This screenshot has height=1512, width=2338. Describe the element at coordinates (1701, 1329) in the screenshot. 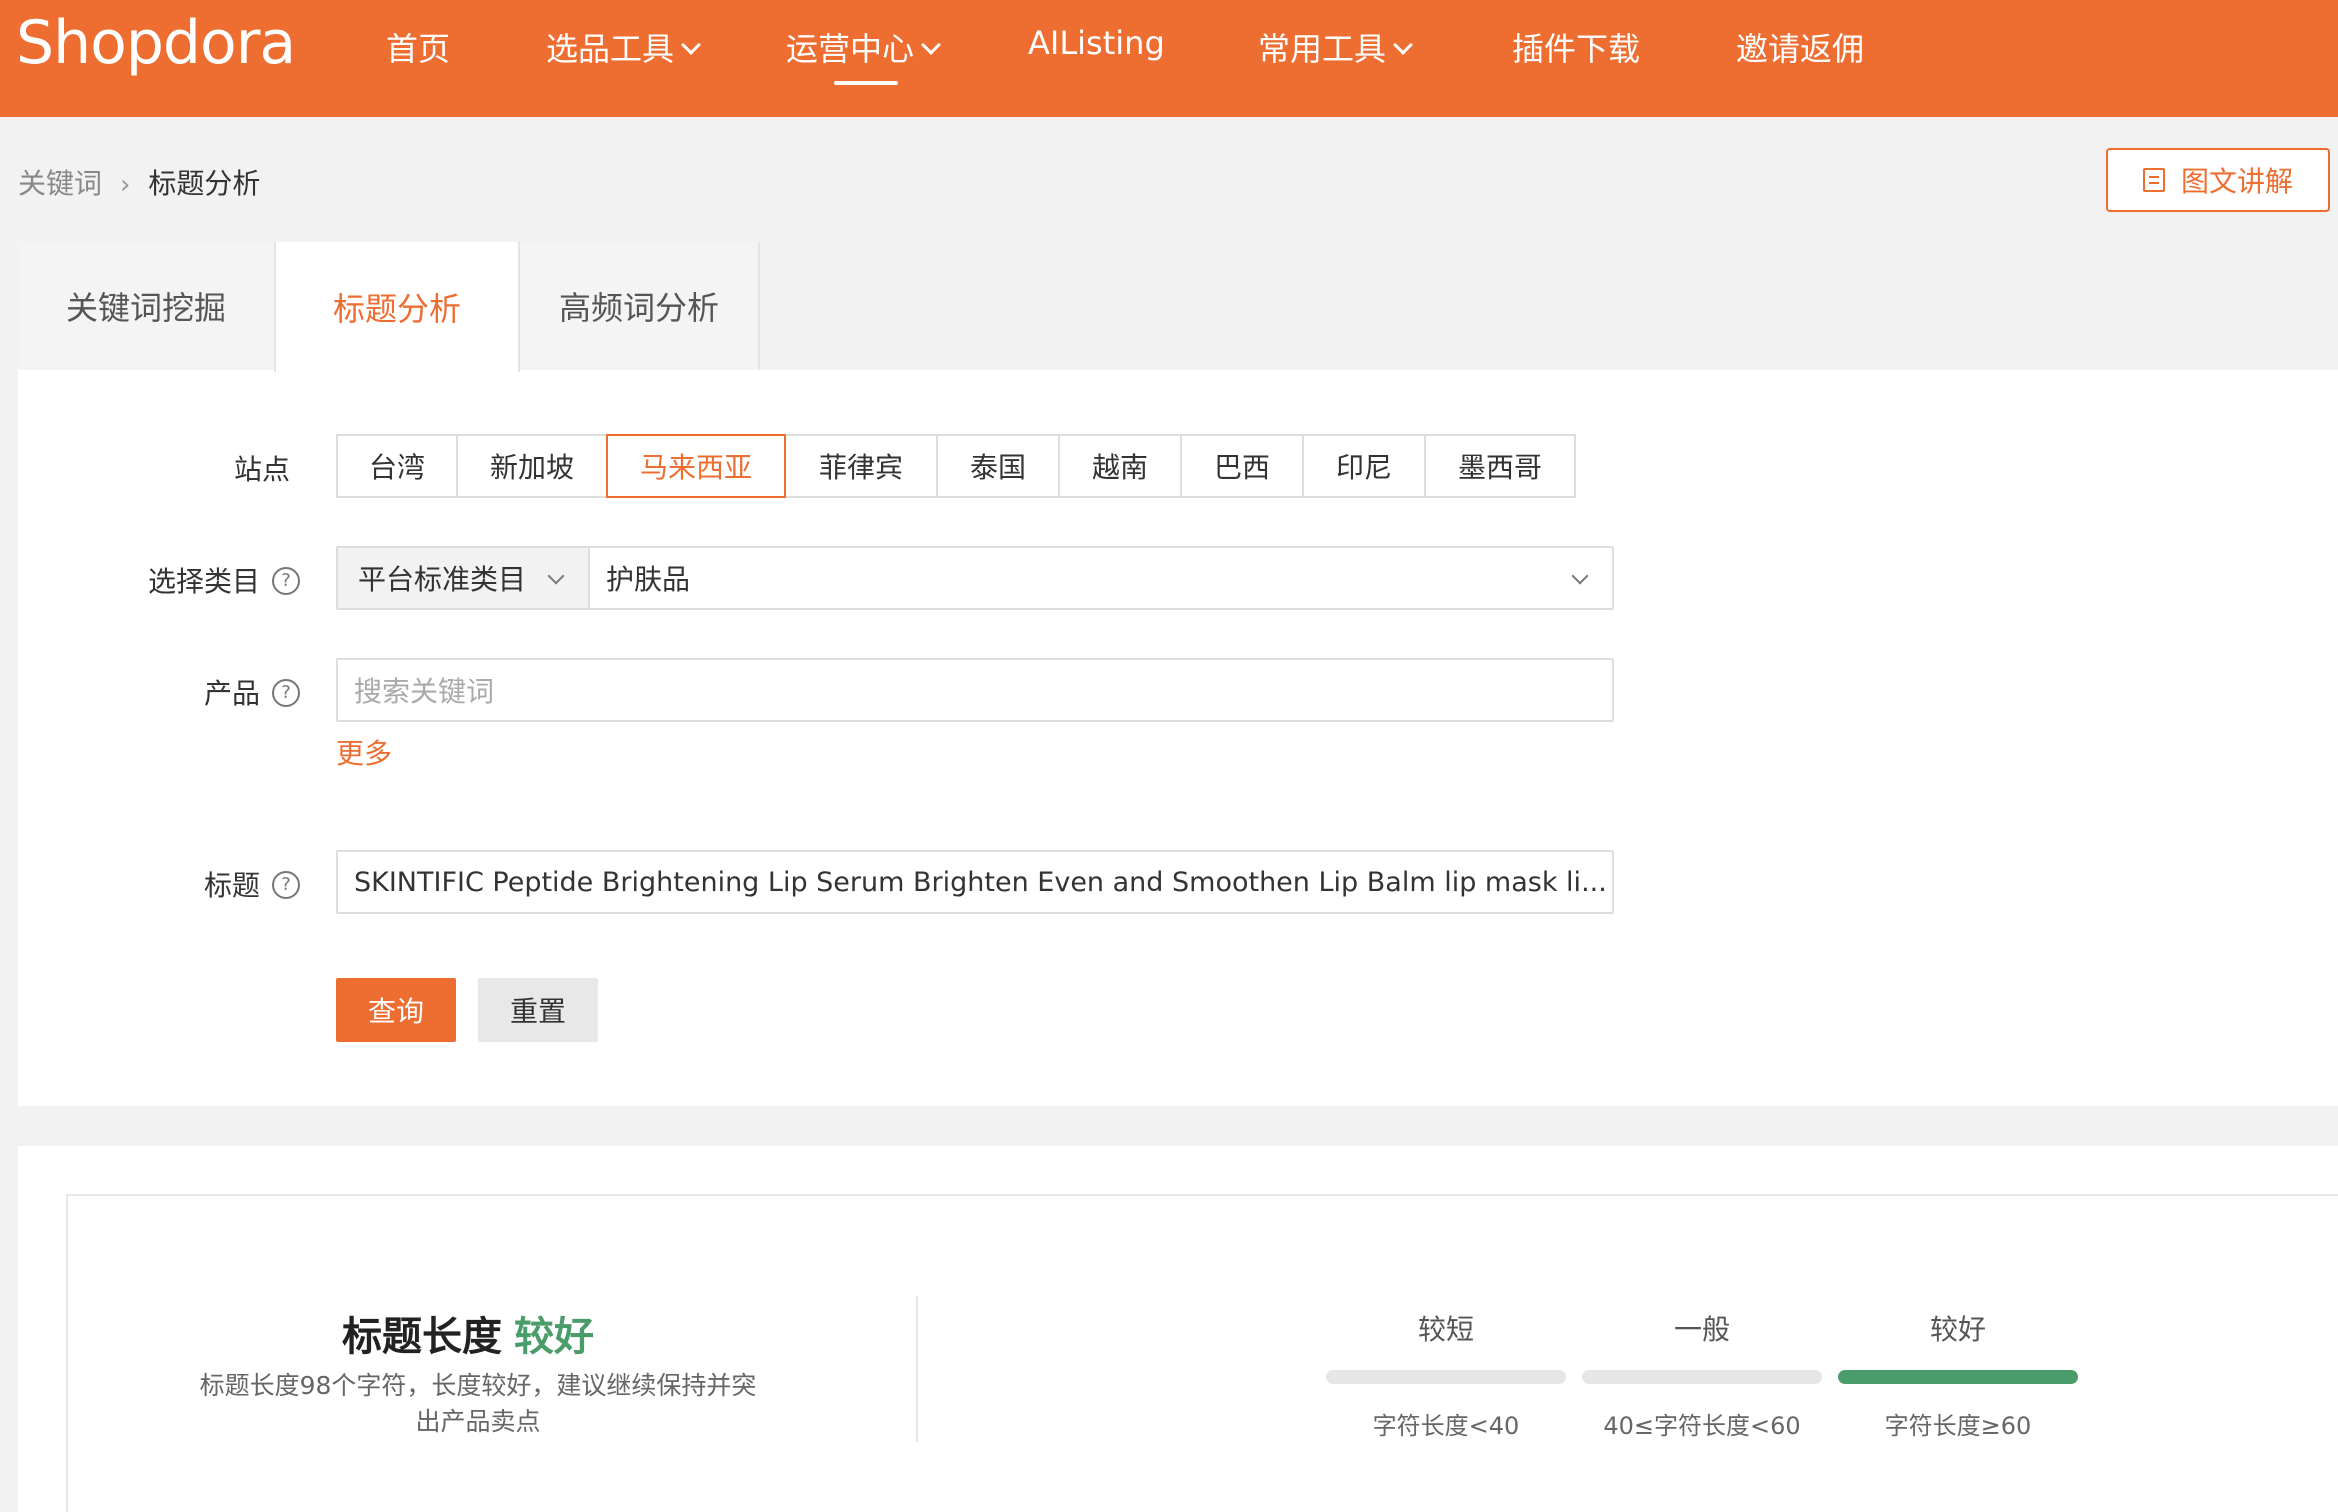

I see `scale-label: 一般` at that location.